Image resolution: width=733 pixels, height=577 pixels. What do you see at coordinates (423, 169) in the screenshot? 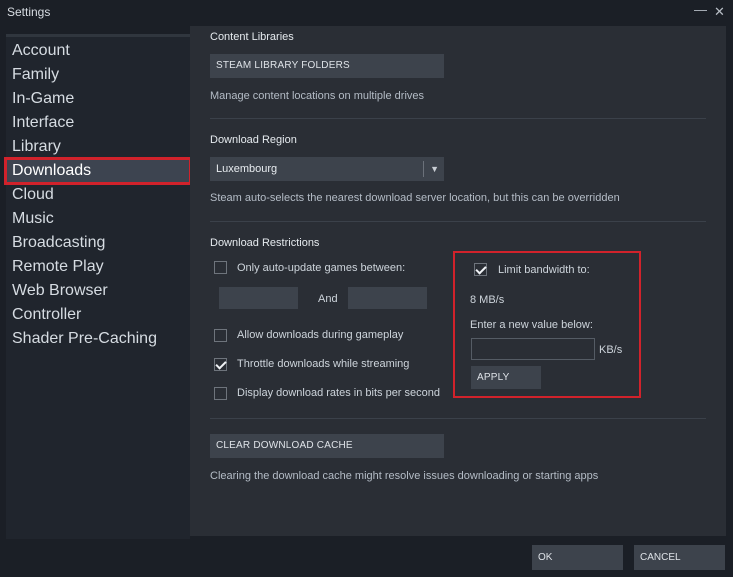
I see `select-separator` at bounding box center [423, 169].